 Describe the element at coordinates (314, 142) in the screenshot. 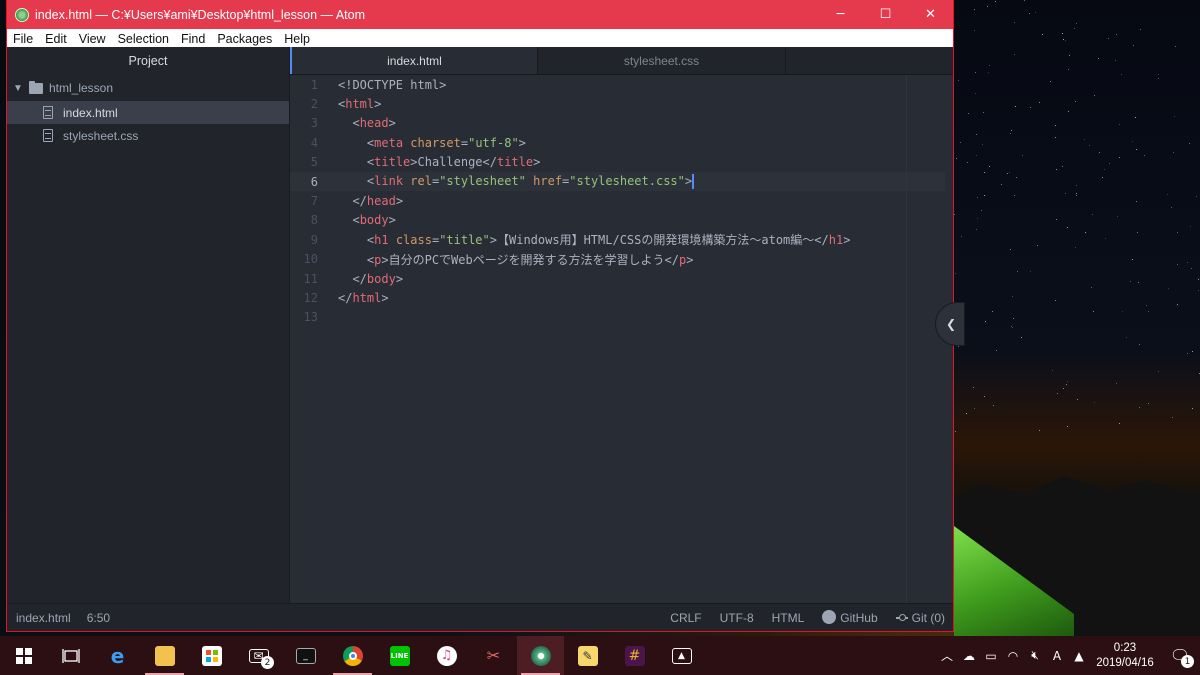

I see `line-number: 4` at that location.